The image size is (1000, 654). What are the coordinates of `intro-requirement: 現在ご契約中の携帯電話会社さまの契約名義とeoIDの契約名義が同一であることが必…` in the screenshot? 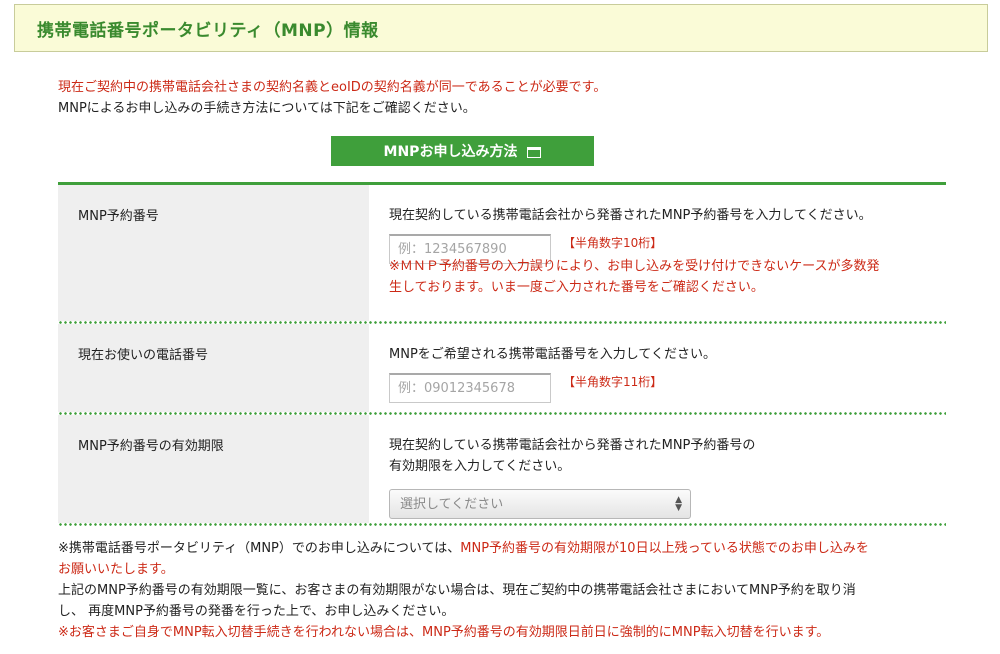 It's located at (332, 87).